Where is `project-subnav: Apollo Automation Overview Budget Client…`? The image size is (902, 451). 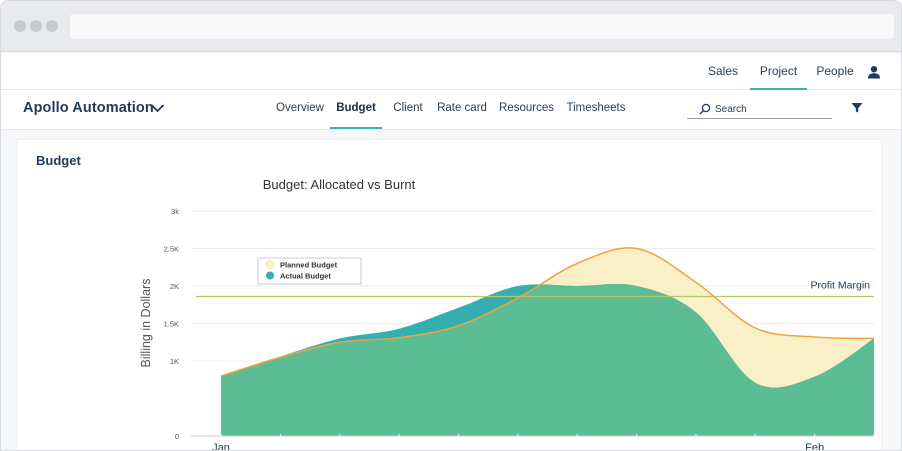 project-subnav: Apollo Automation Overview Budget Client… is located at coordinates (451, 110).